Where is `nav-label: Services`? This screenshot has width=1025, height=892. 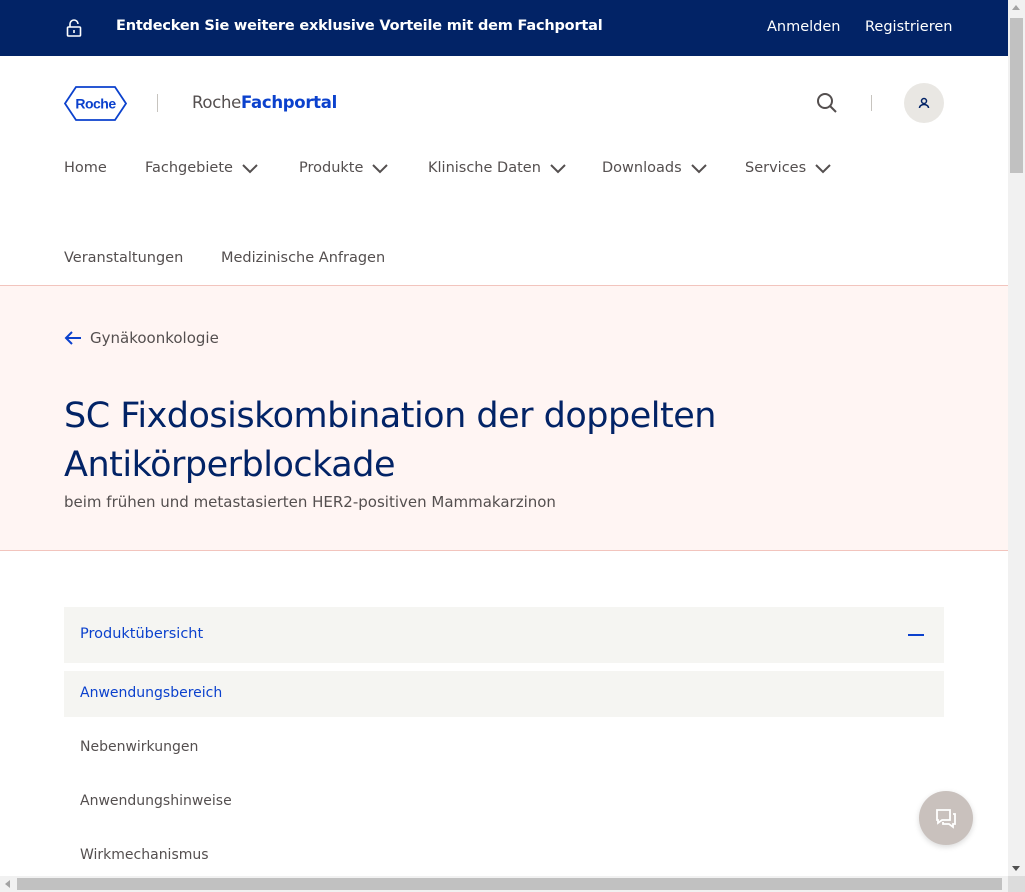
nav-label: Services is located at coordinates (776, 168).